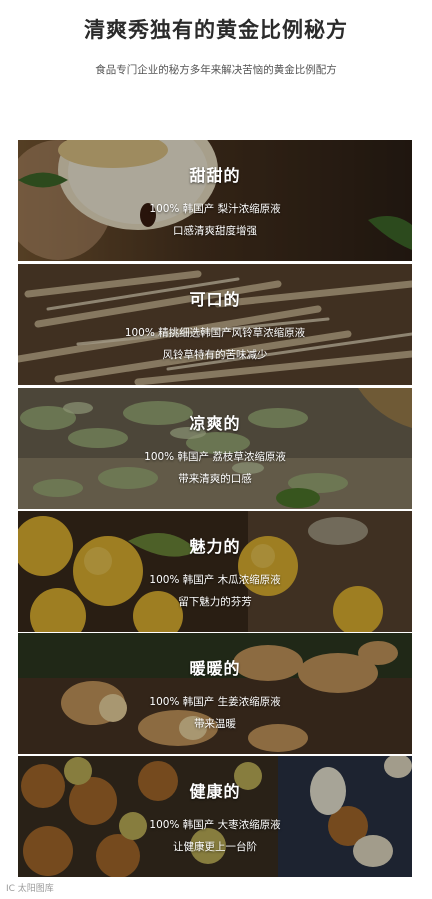 The height and width of the screenshot is (899, 432). What do you see at coordinates (215, 175) in the screenshot?
I see `card-heading: 甜甜的` at bounding box center [215, 175].